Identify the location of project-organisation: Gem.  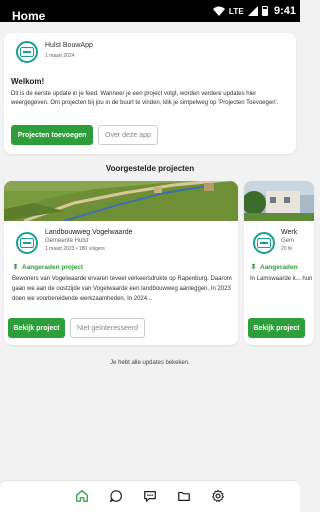
(288, 241).